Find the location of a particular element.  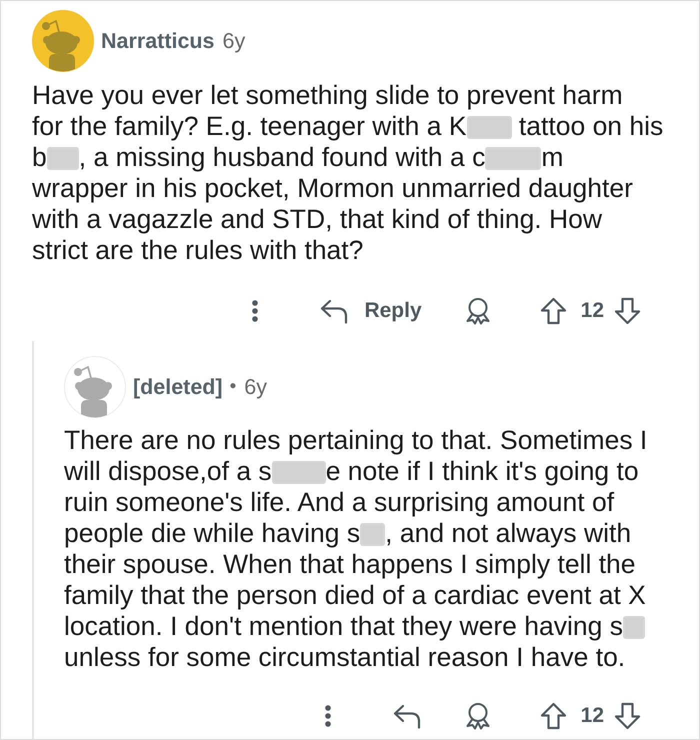

reply-button: Reply is located at coordinates (370, 311).